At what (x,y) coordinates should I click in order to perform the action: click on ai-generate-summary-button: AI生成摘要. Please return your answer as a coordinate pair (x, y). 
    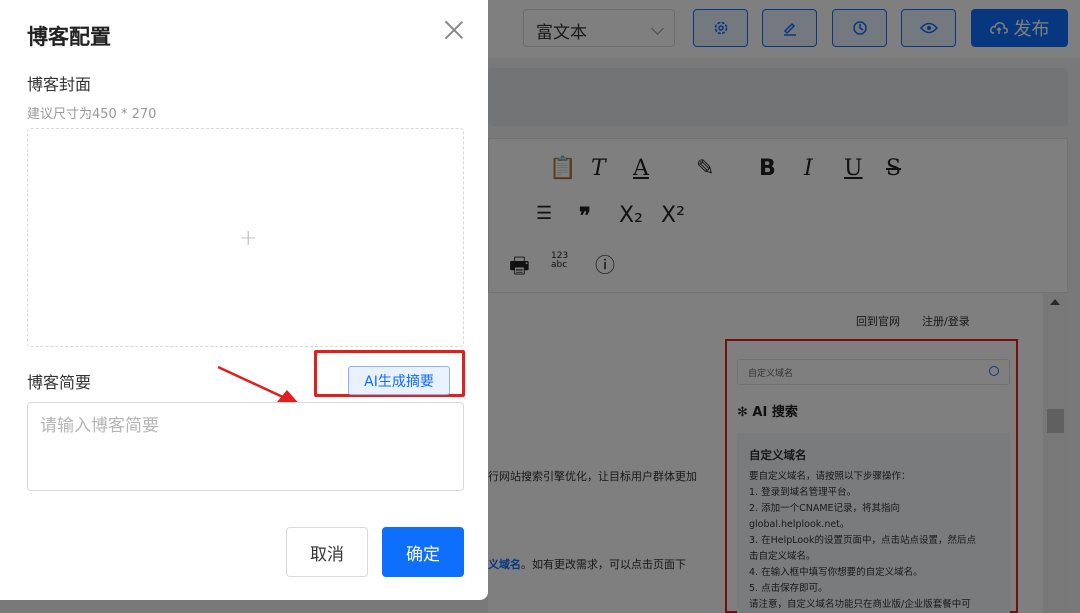
    Looking at the image, I should click on (399, 380).